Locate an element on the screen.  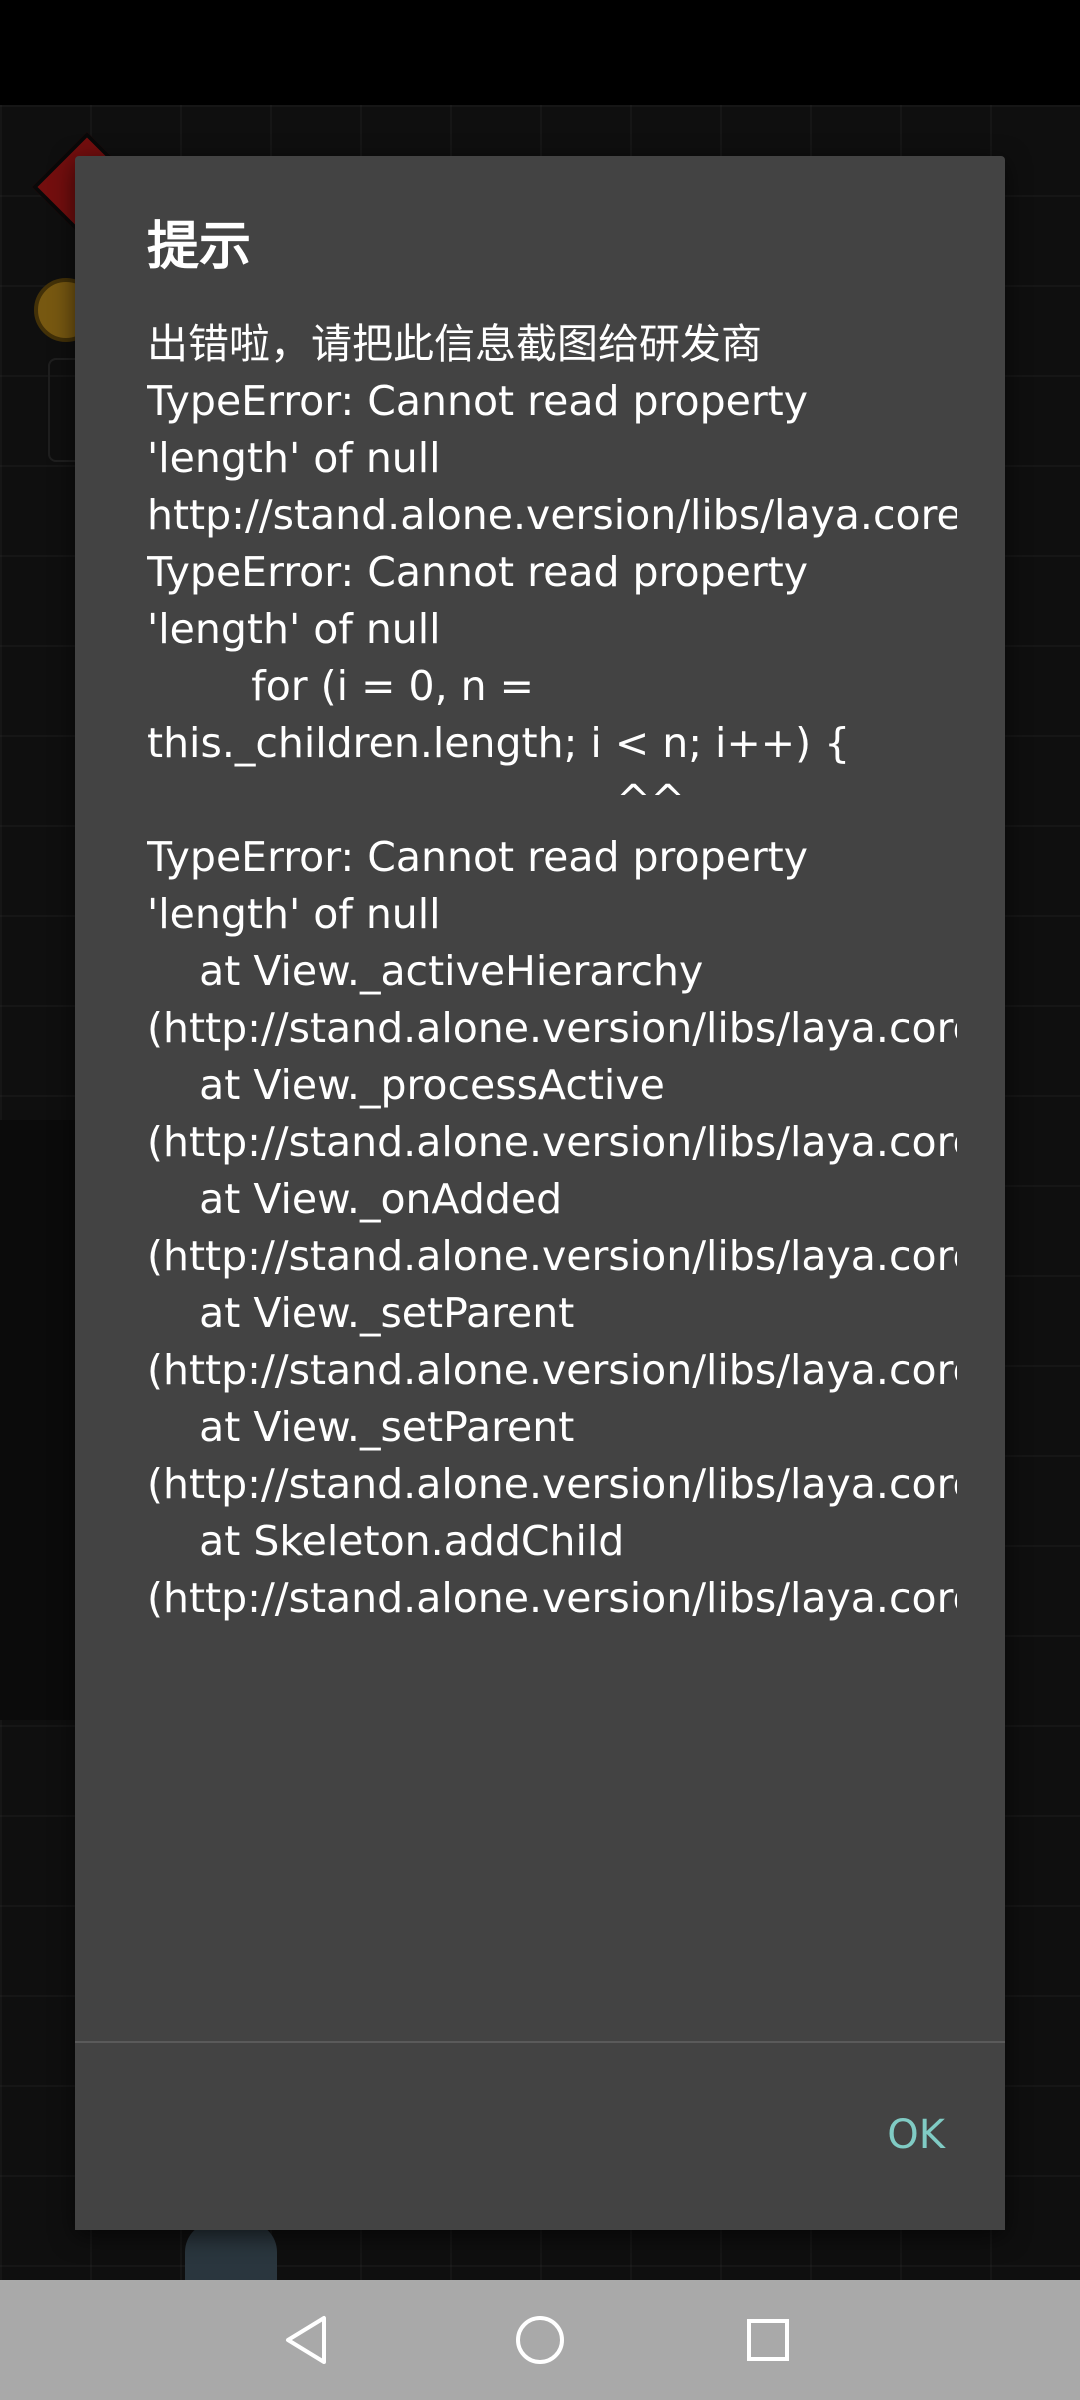
back-button is located at coordinates (308, 2340).